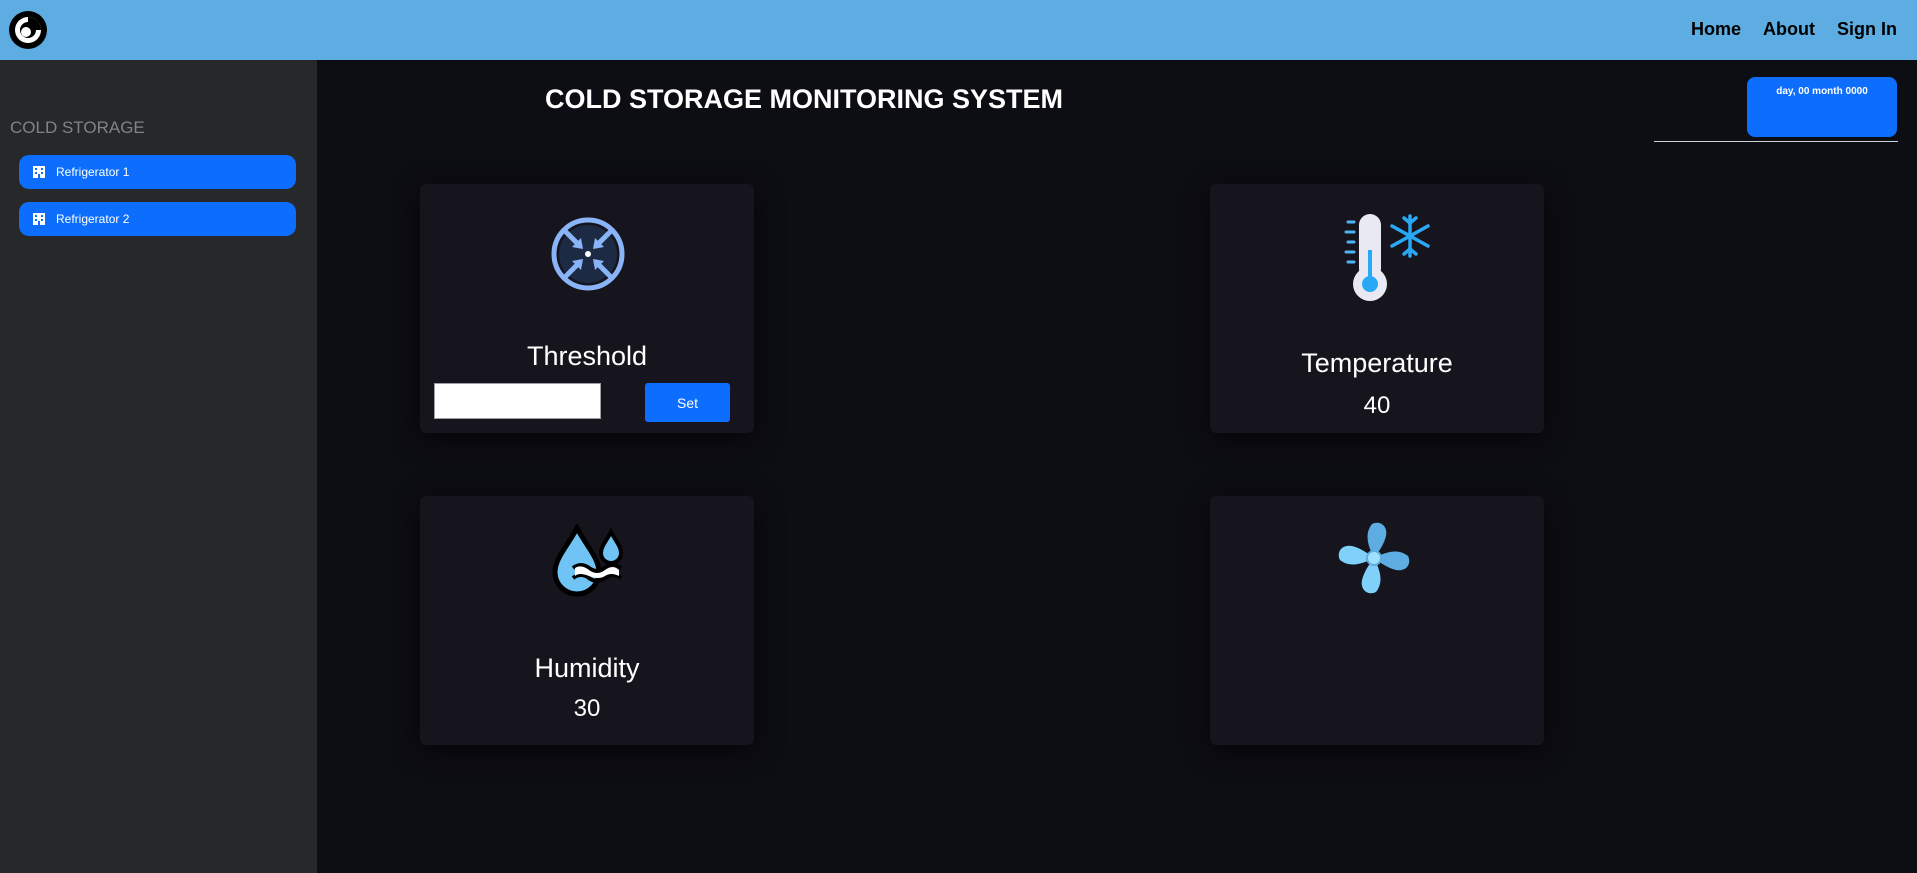 The height and width of the screenshot is (873, 1917). Describe the element at coordinates (1387, 257) in the screenshot. I see `thermometer-snowflake-icon` at that location.